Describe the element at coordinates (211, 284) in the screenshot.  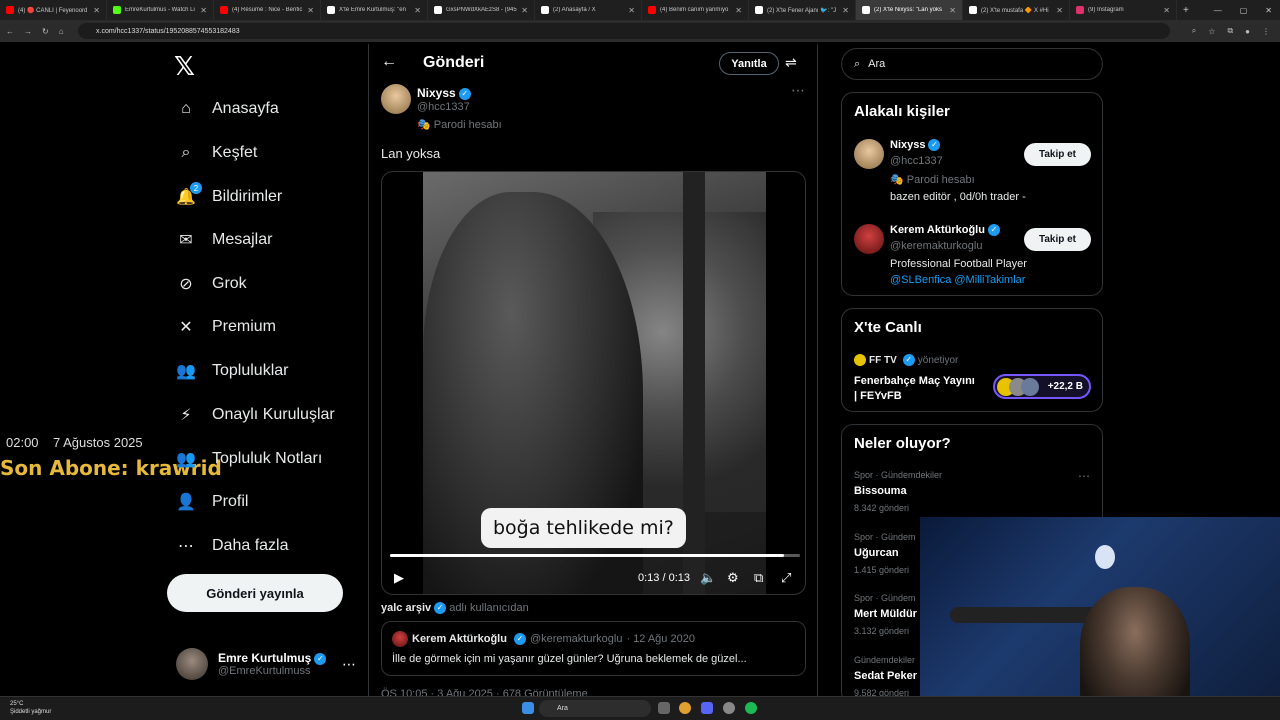
I see `sidebar-item-grok: ⊘ Grok` at that location.